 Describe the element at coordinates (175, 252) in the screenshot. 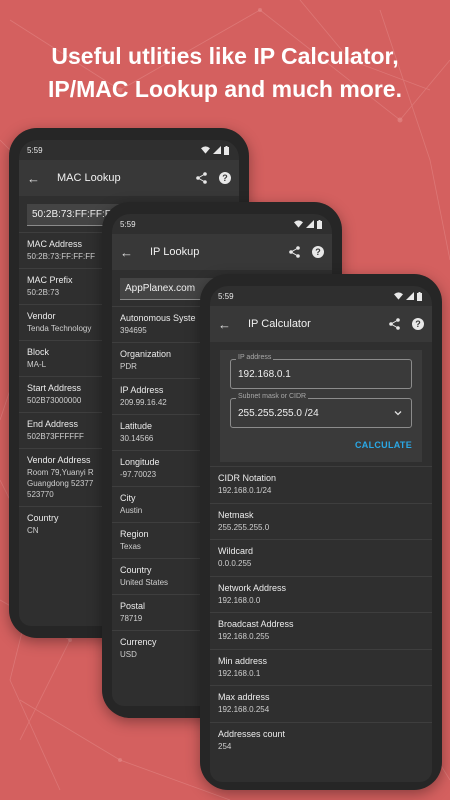

I see `screen-title: IP Lookup` at that location.